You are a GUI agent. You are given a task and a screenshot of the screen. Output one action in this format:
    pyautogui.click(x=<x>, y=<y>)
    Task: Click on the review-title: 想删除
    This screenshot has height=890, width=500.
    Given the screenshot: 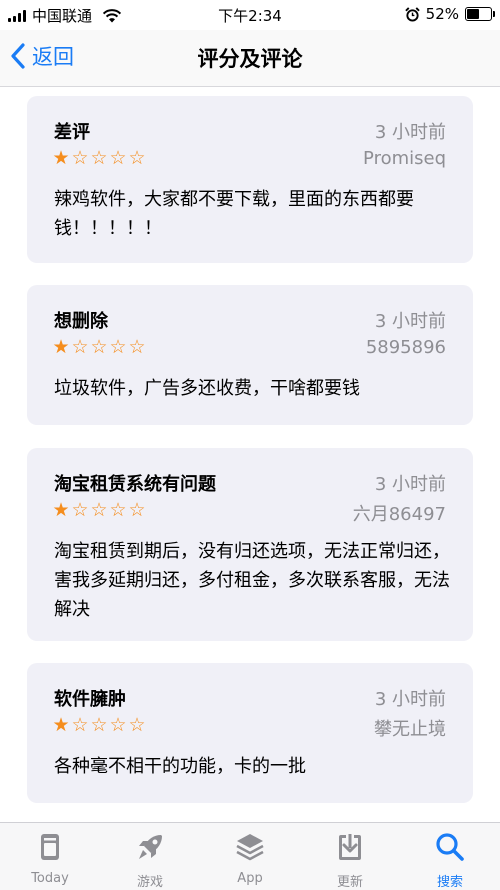 What is the action you would take?
    pyautogui.click(x=81, y=321)
    